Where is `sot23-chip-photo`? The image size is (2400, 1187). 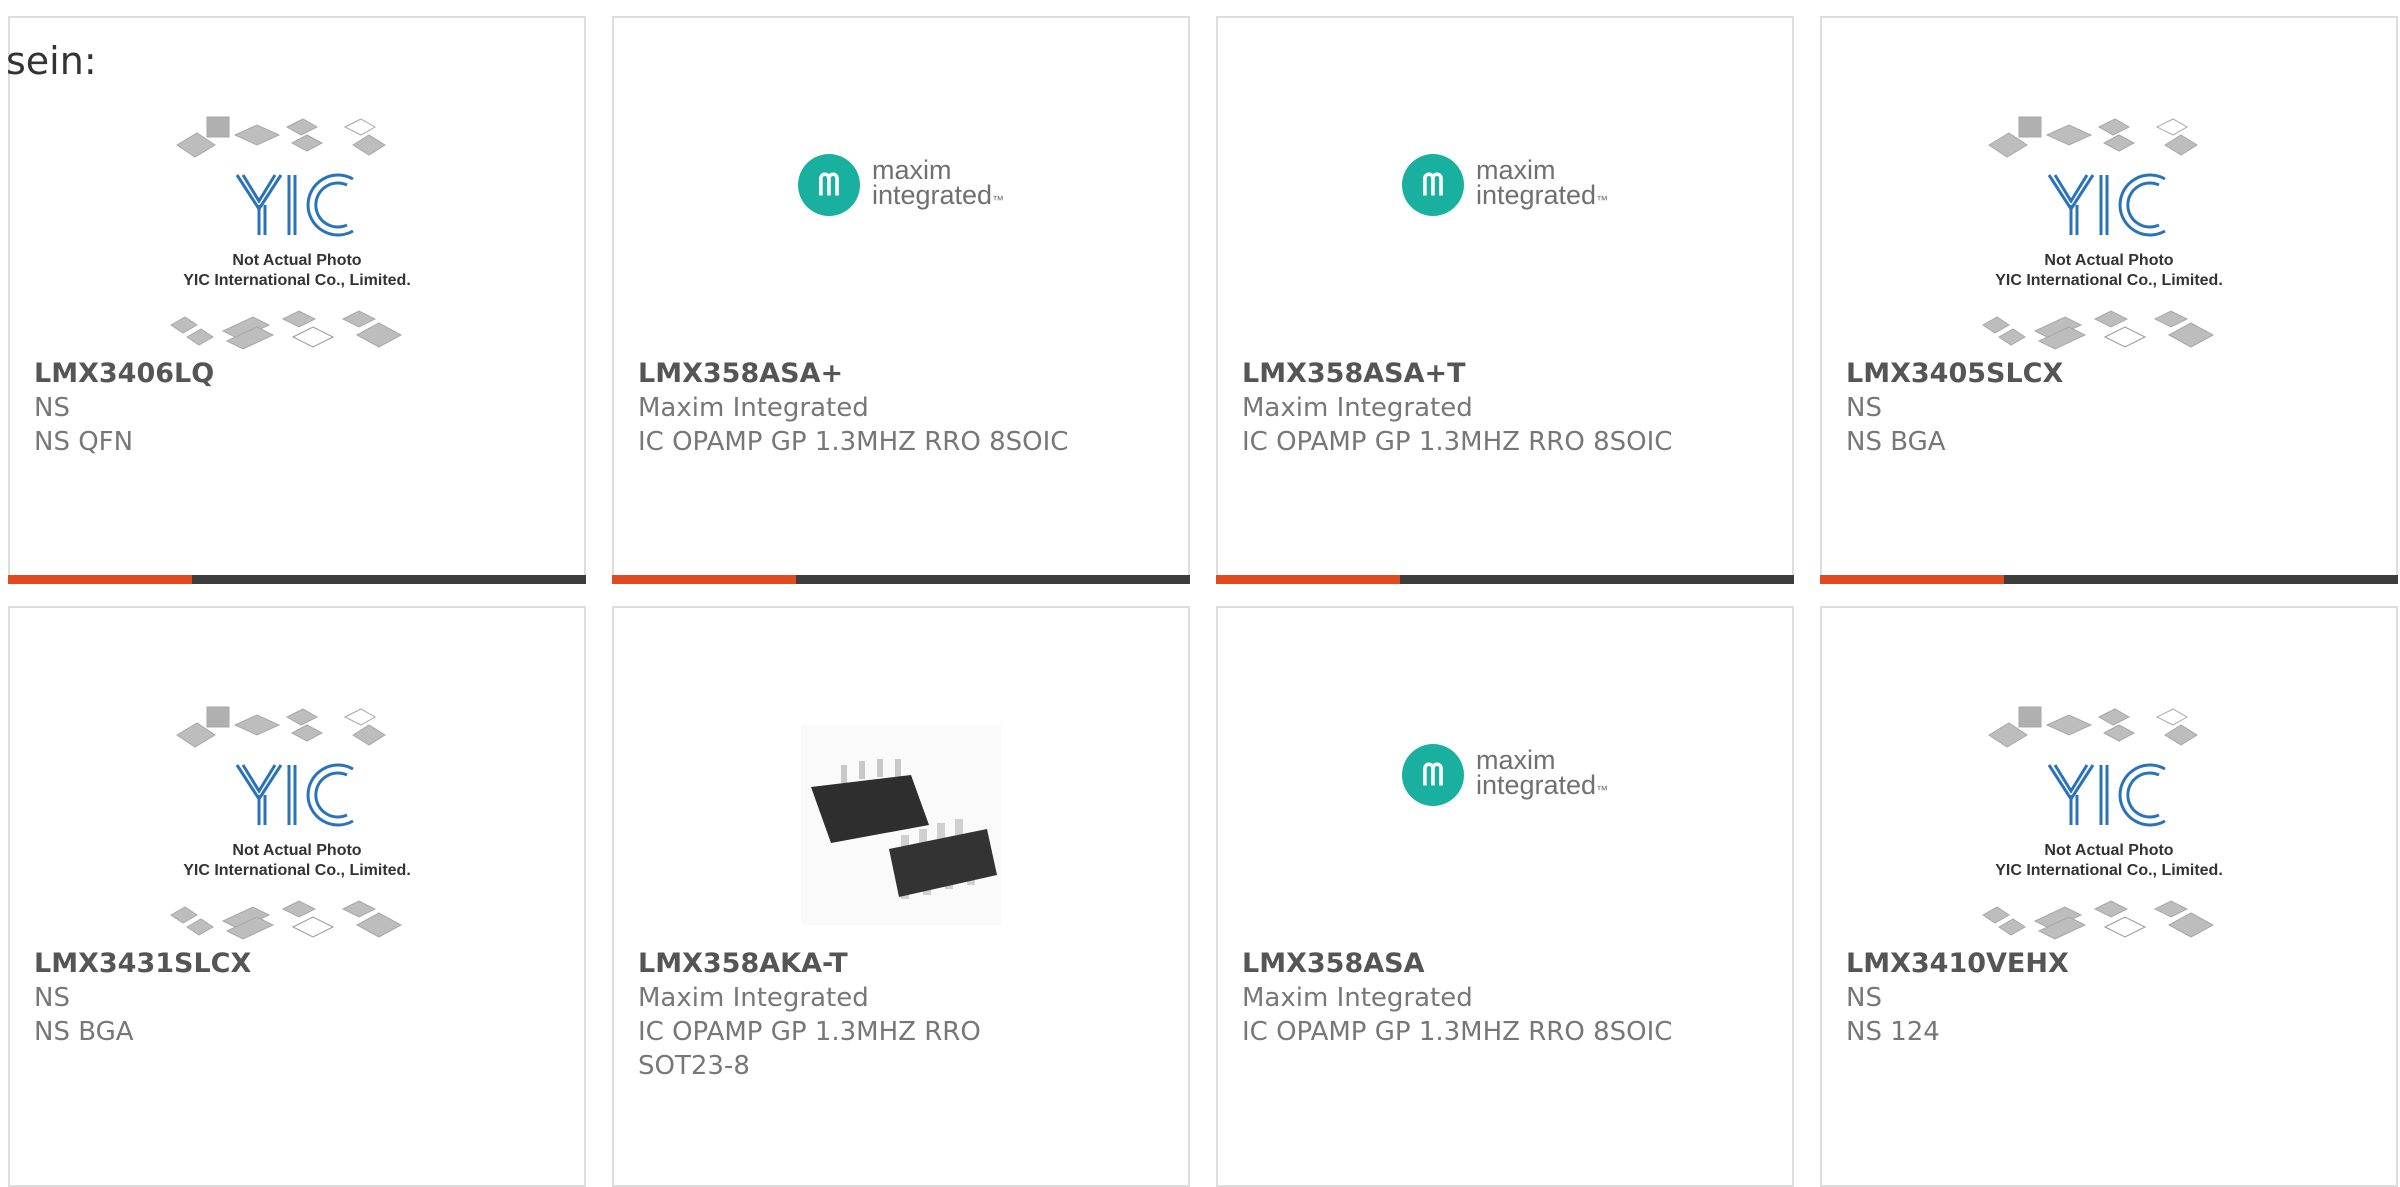 sot23-chip-photo is located at coordinates (901, 825).